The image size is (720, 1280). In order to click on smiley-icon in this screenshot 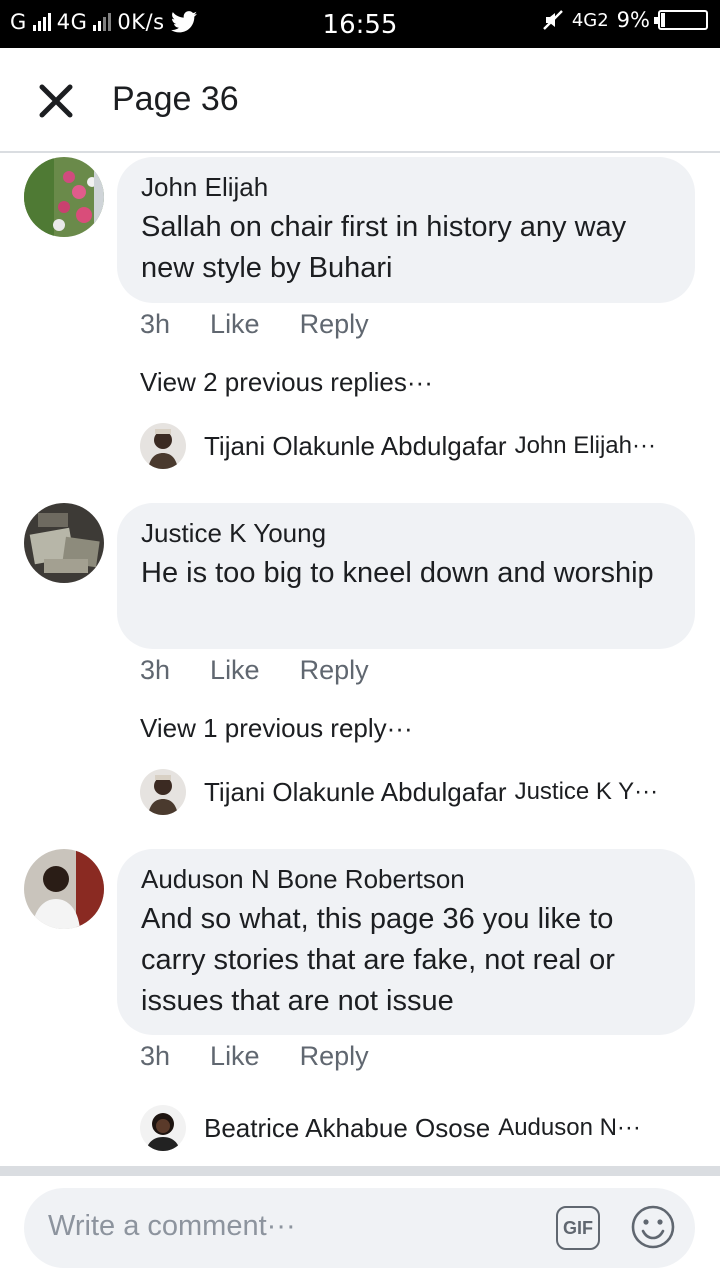, I will do `click(653, 1227)`.